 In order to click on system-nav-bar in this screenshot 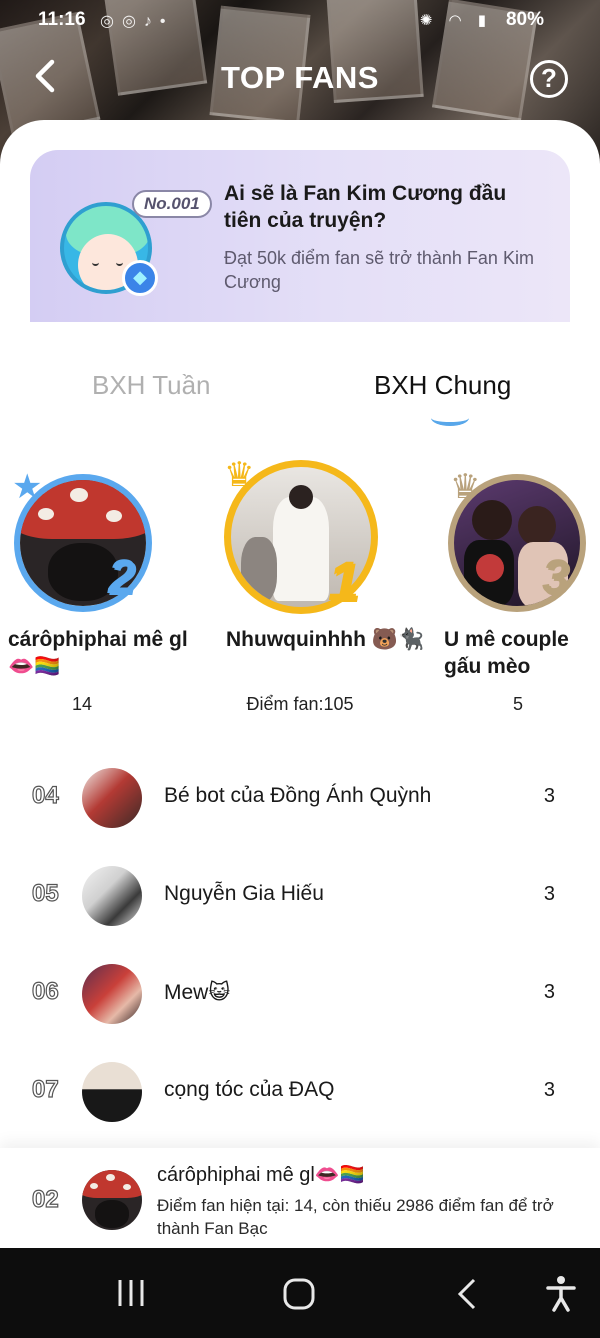, I will do `click(300, 1293)`.